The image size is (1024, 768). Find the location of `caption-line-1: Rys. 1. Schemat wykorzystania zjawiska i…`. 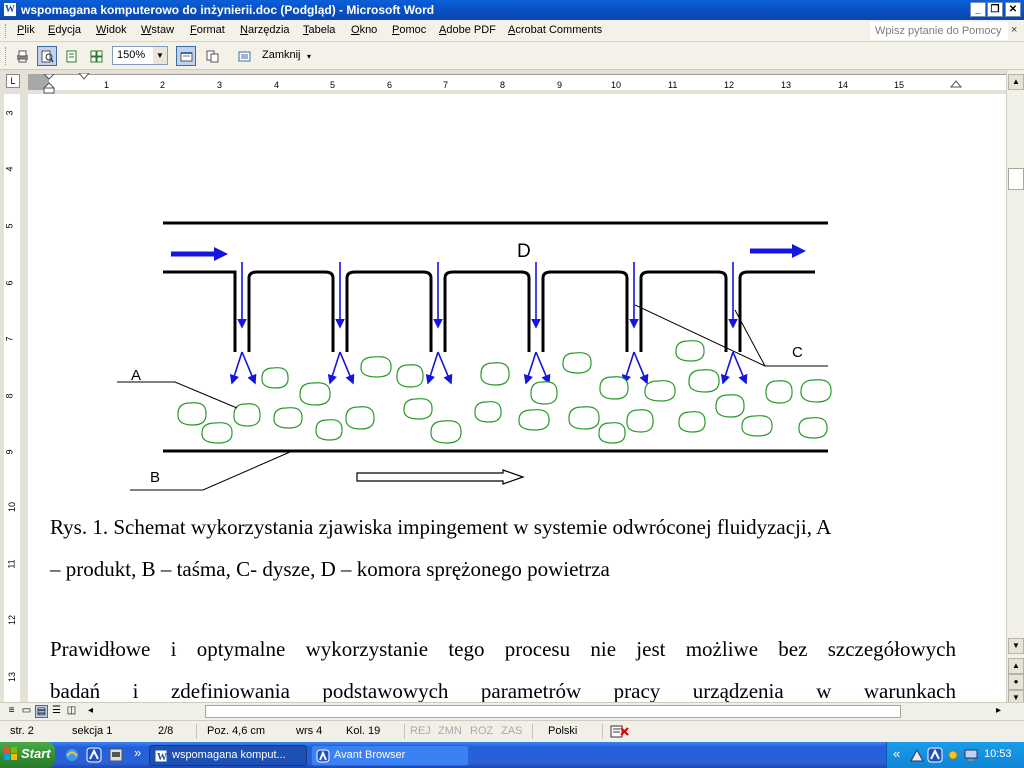

caption-line-1: Rys. 1. Schemat wykorzystania zjawiska i… is located at coordinates (441, 527).